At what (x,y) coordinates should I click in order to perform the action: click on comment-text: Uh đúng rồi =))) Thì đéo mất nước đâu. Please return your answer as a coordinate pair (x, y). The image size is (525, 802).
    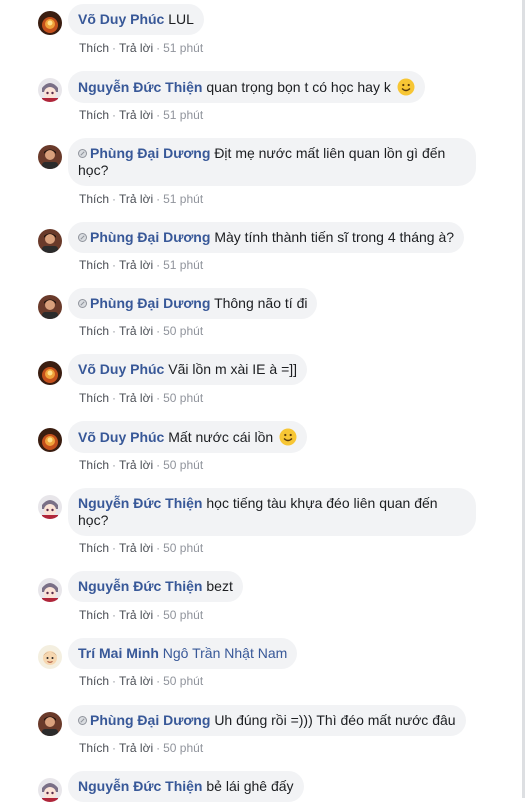
    Looking at the image, I should click on (335, 720).